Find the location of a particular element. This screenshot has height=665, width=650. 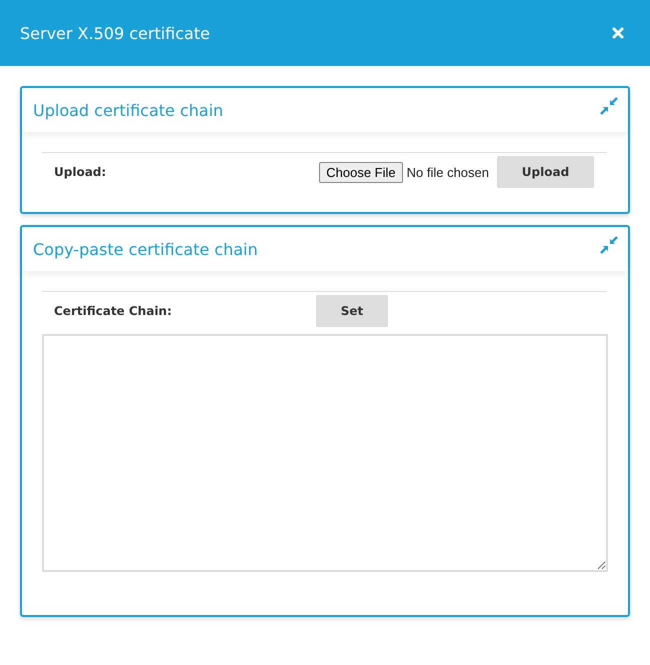

panel-title: Upload certificate chain is located at coordinates (128, 110).